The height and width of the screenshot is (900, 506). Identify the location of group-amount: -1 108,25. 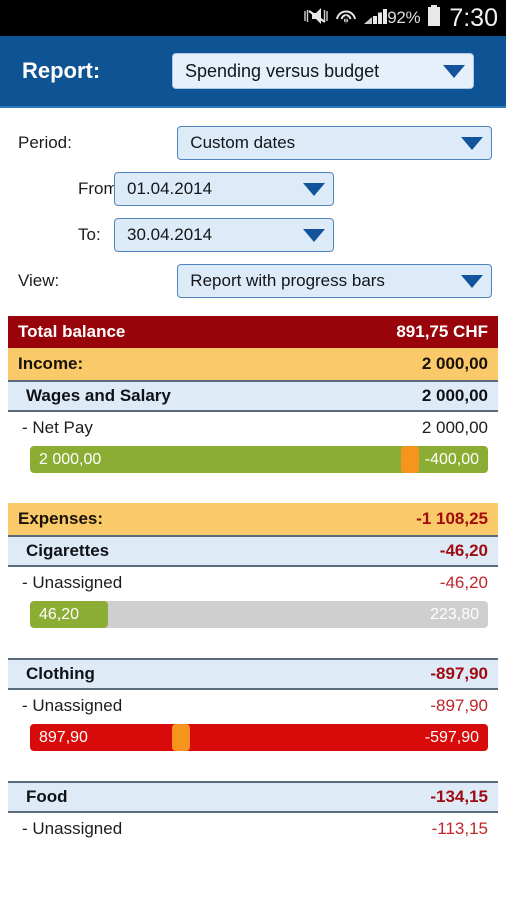
(452, 518).